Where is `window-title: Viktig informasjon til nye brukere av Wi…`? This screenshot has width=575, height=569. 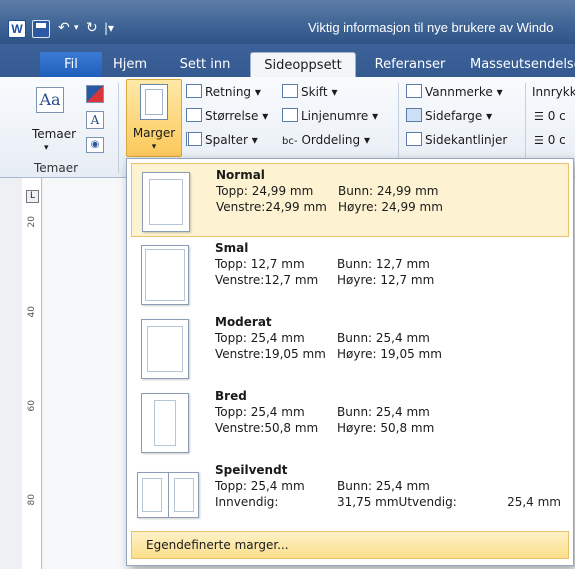 window-title: Viktig informasjon til nye brukere av Wi… is located at coordinates (431, 27).